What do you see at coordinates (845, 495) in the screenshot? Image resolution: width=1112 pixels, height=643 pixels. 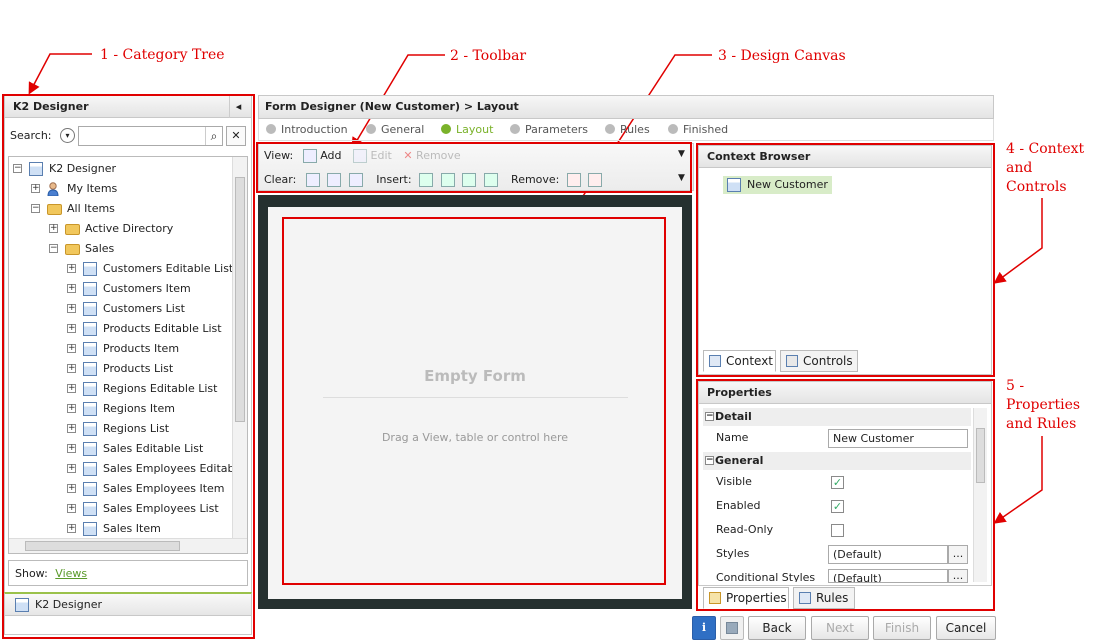 I see `highlight-properties-rules` at bounding box center [845, 495].